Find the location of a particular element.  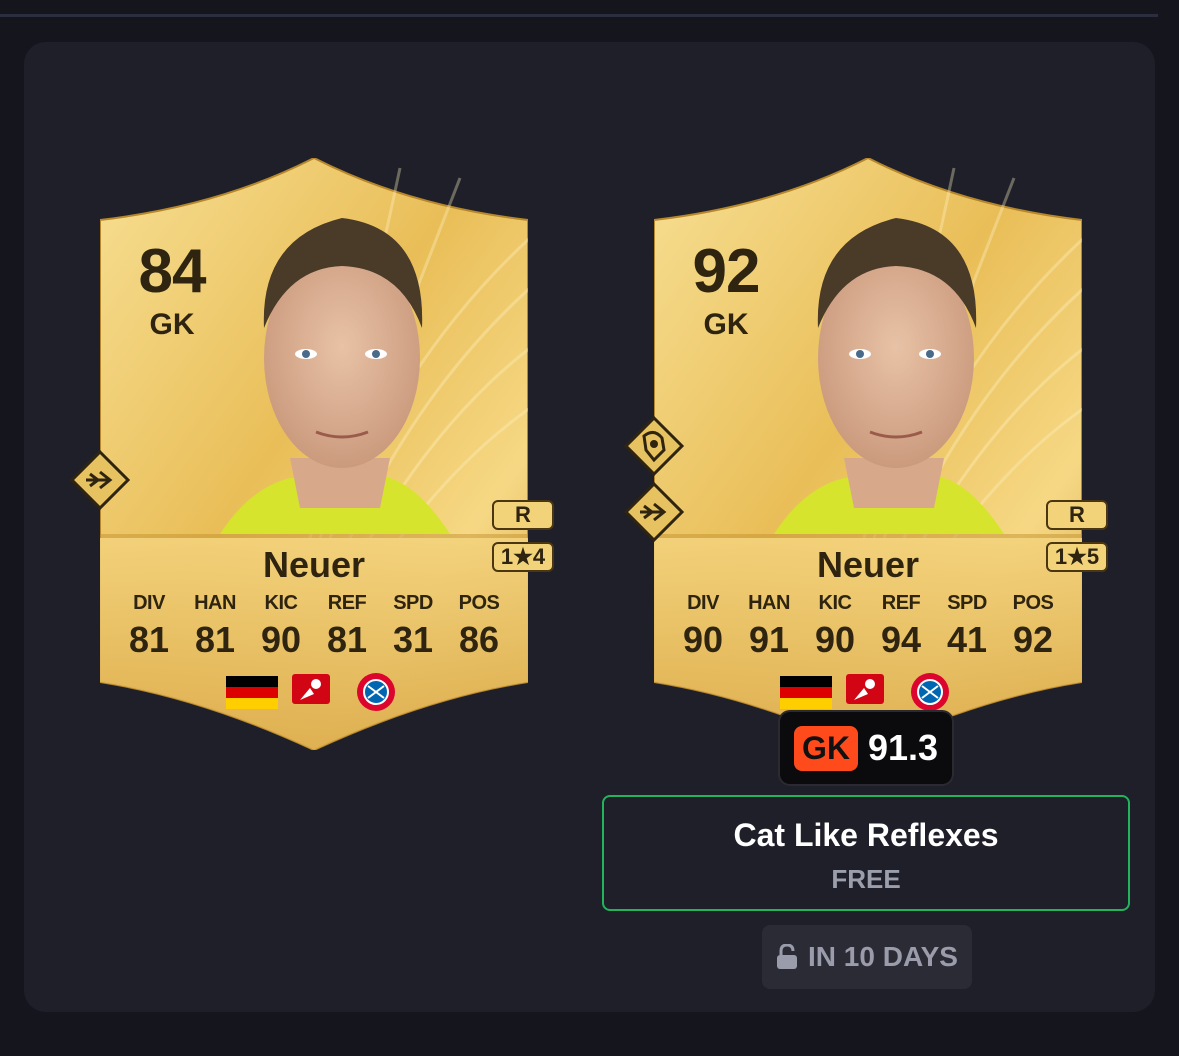

stat-han: HAN 81 is located at coordinates (215, 626).